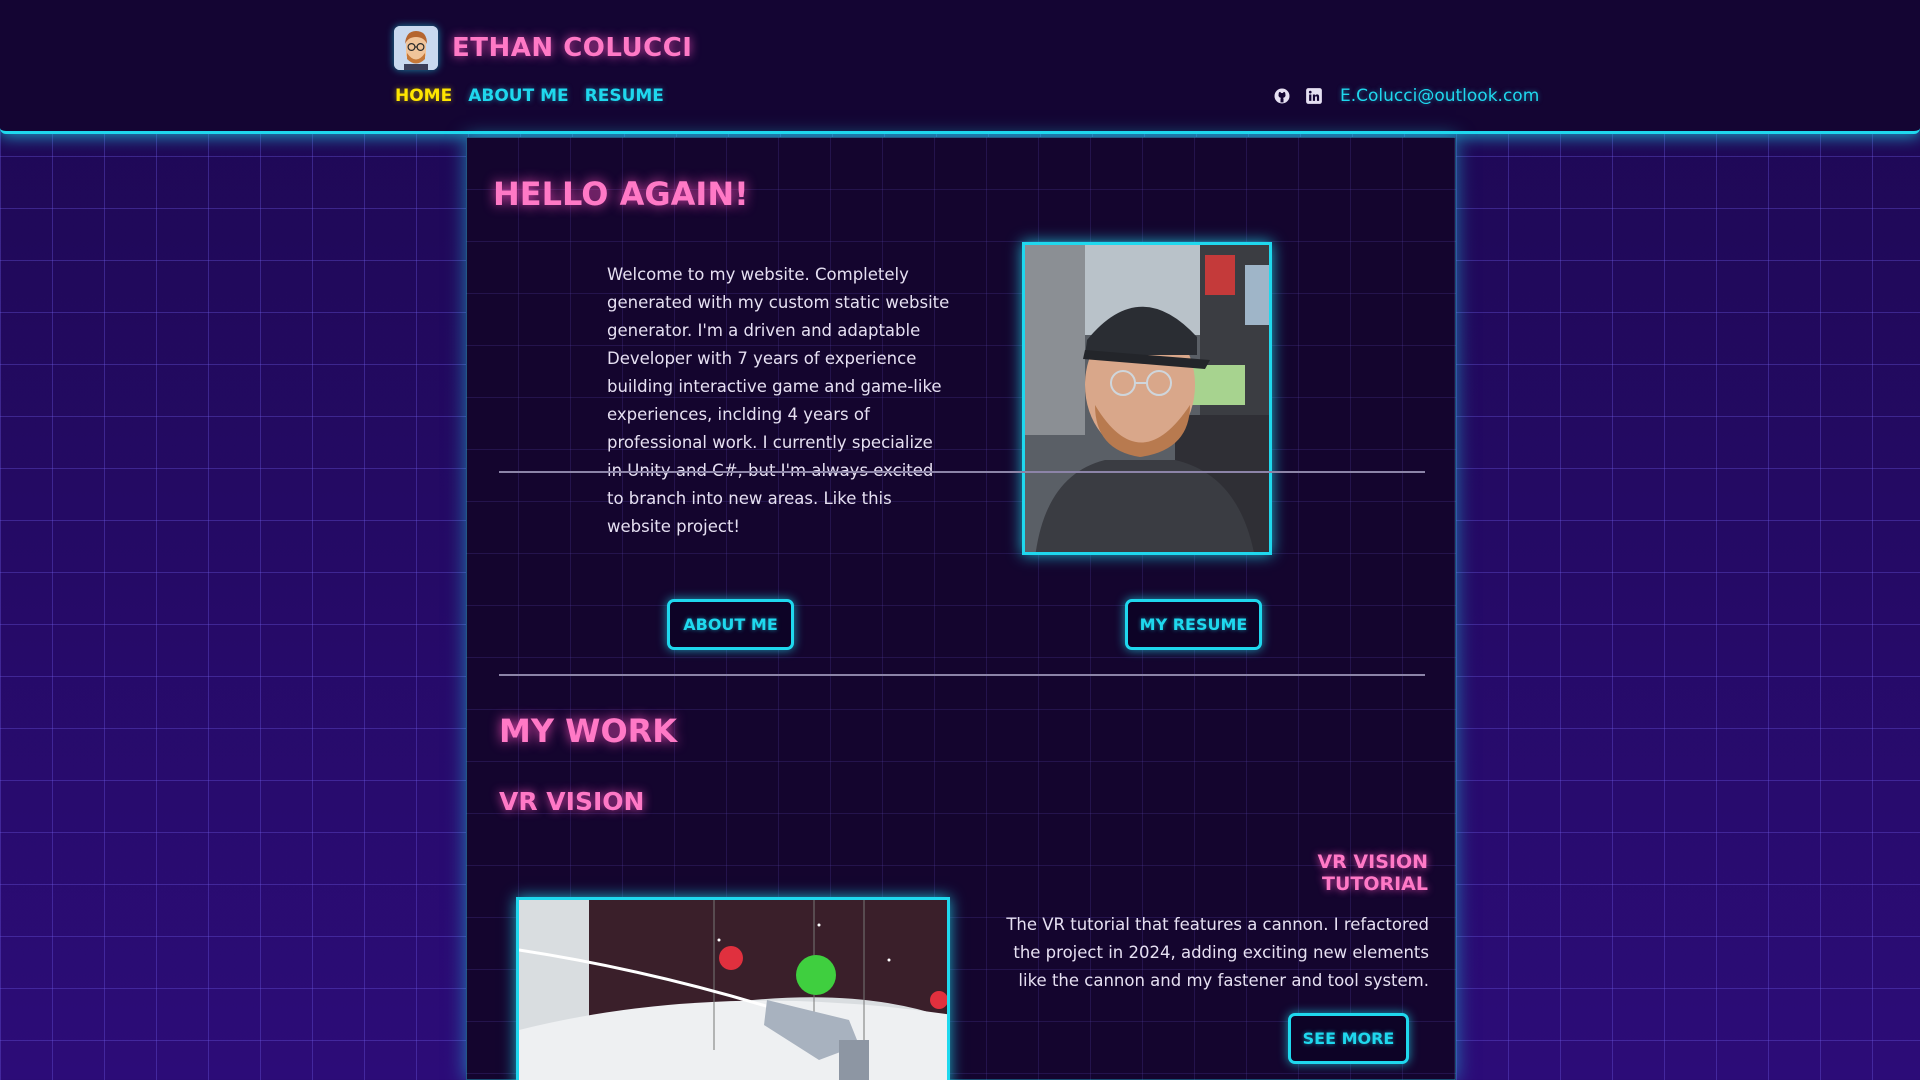 The image size is (1920, 1080). Describe the element at coordinates (1314, 96) in the screenshot. I see `linkedin-icon` at that location.